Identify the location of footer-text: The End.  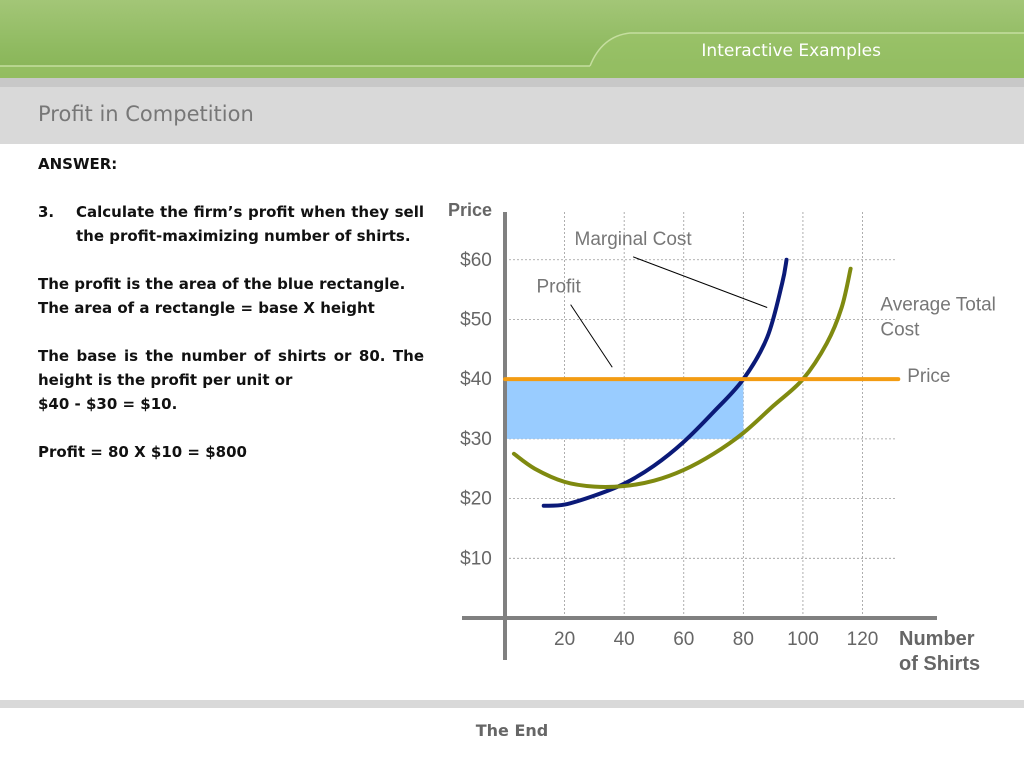
(512, 730).